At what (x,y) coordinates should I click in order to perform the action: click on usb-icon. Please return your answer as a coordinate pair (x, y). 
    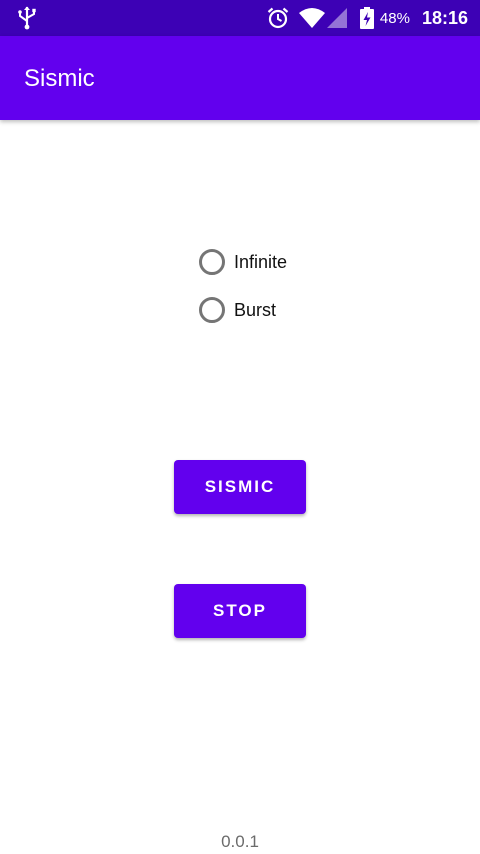
    Looking at the image, I should click on (27, 18).